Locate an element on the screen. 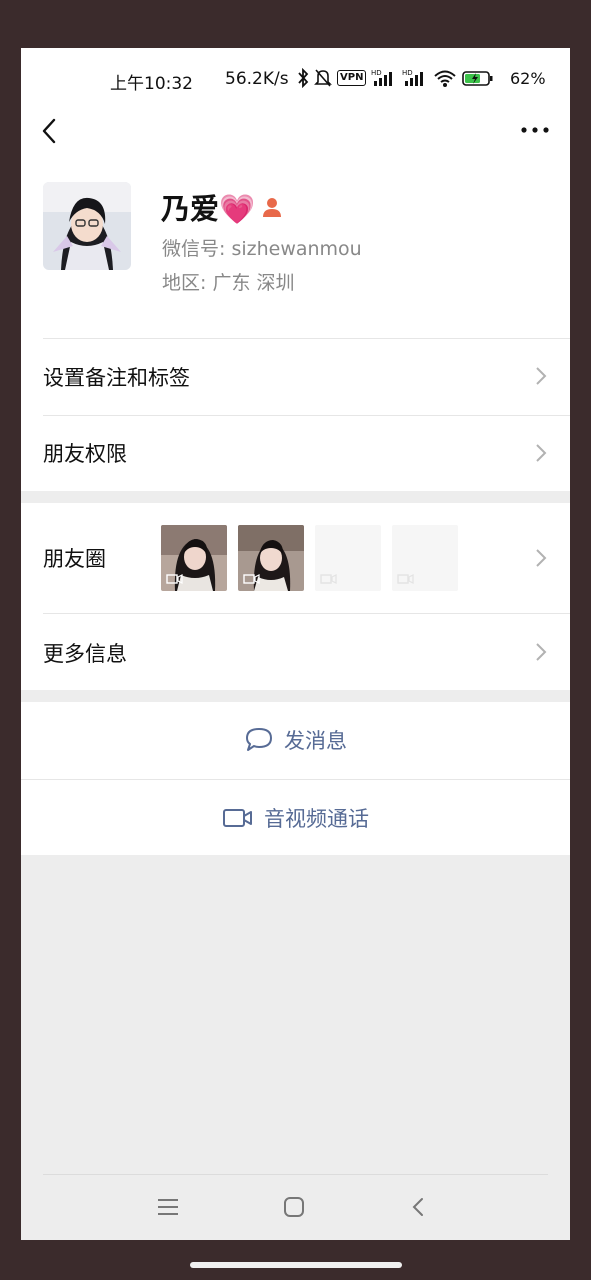 The height and width of the screenshot is (1280, 591). chat-bubble-icon is located at coordinates (259, 739).